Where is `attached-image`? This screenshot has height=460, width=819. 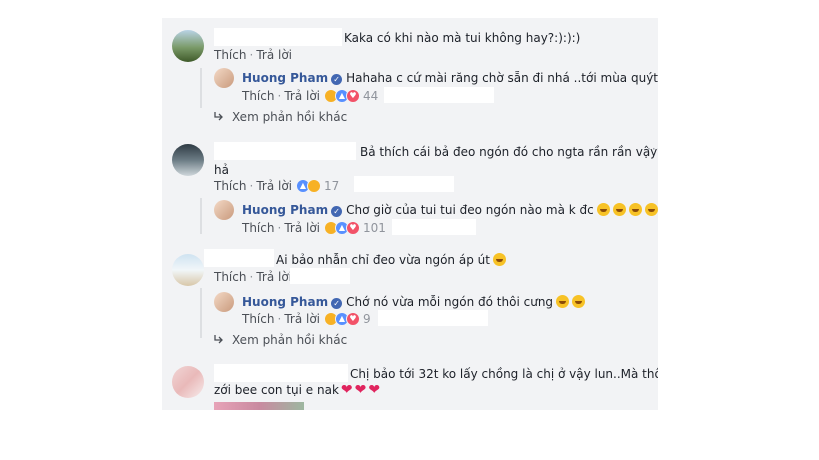
attached-image is located at coordinates (259, 406).